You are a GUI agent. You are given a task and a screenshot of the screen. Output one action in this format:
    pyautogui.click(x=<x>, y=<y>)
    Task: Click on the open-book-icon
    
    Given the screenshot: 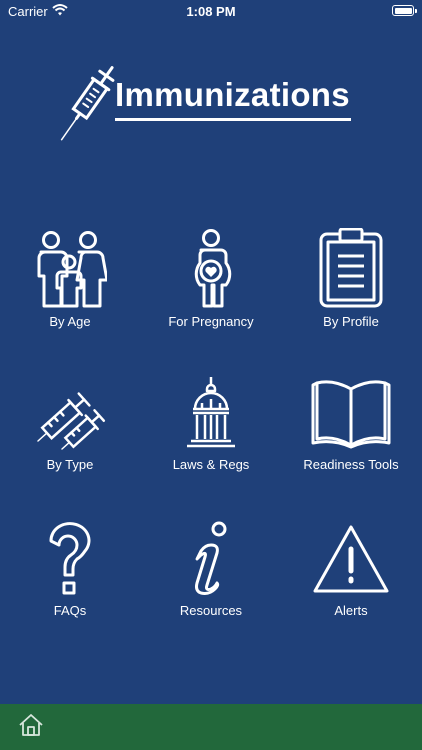 What is the action you would take?
    pyautogui.click(x=351, y=414)
    